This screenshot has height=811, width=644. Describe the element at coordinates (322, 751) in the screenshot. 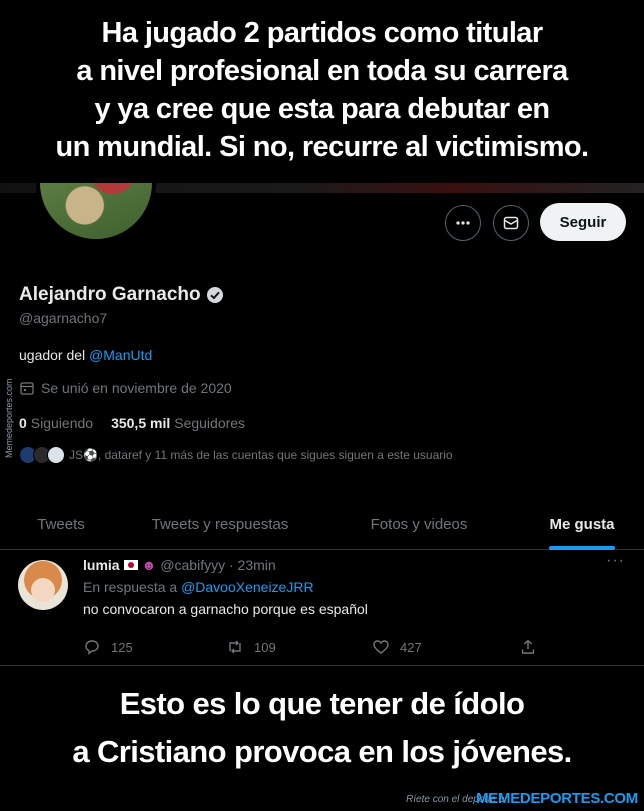

I see `bottom-caption-line-2: a Cristiano provoca en los jóvenes.` at that location.